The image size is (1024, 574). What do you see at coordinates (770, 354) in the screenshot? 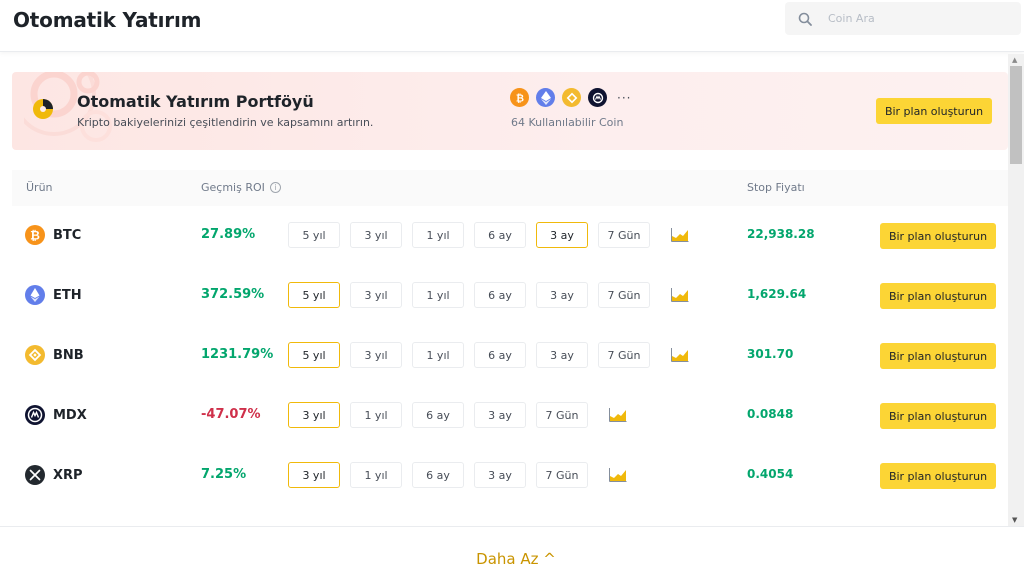
I see `stop-price: 301.70` at bounding box center [770, 354].